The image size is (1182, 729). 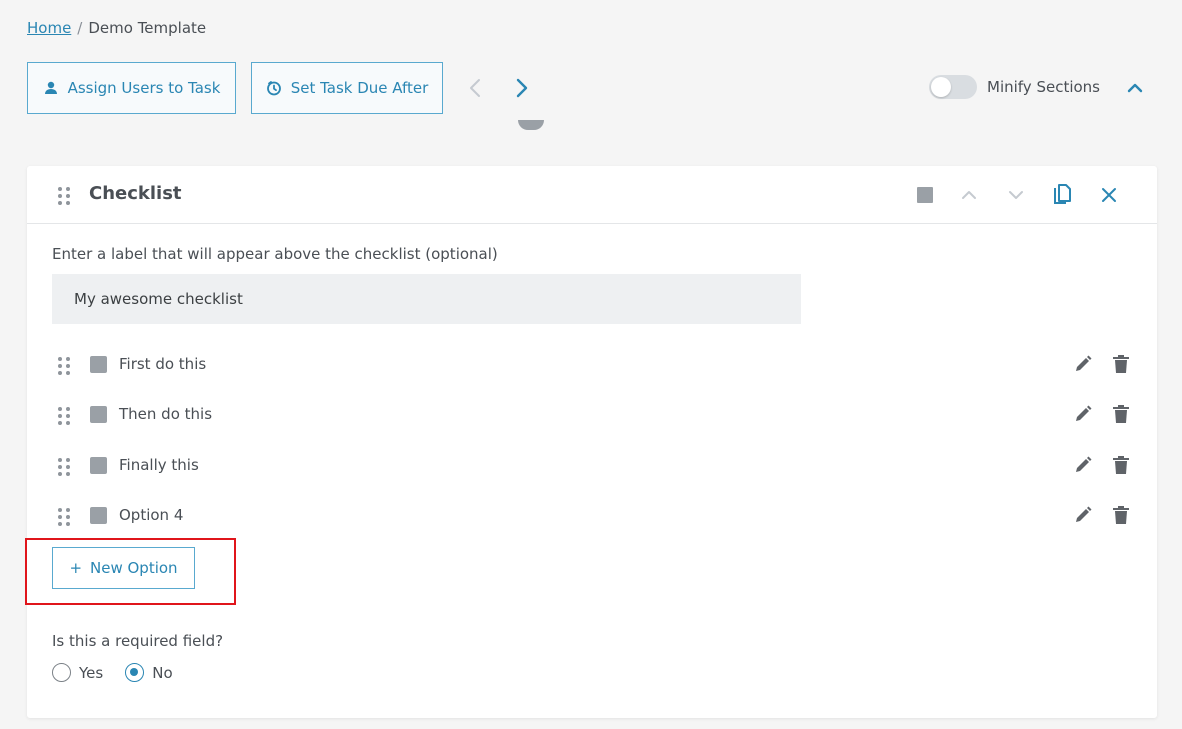 What do you see at coordinates (359, 88) in the screenshot?
I see `set-task-due-label: Set Task Due After` at bounding box center [359, 88].